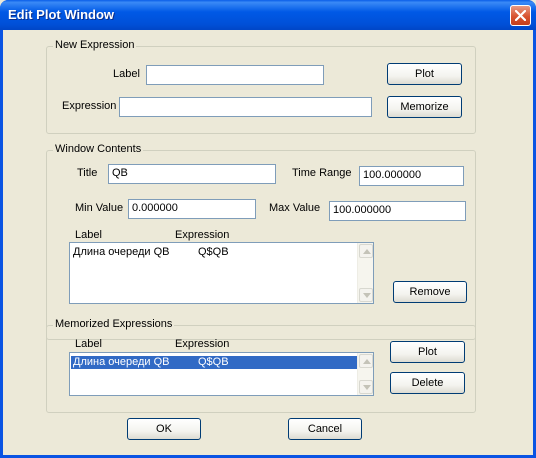 This screenshot has width=536, height=458. I want to click on title-input: QB, so click(192, 174).